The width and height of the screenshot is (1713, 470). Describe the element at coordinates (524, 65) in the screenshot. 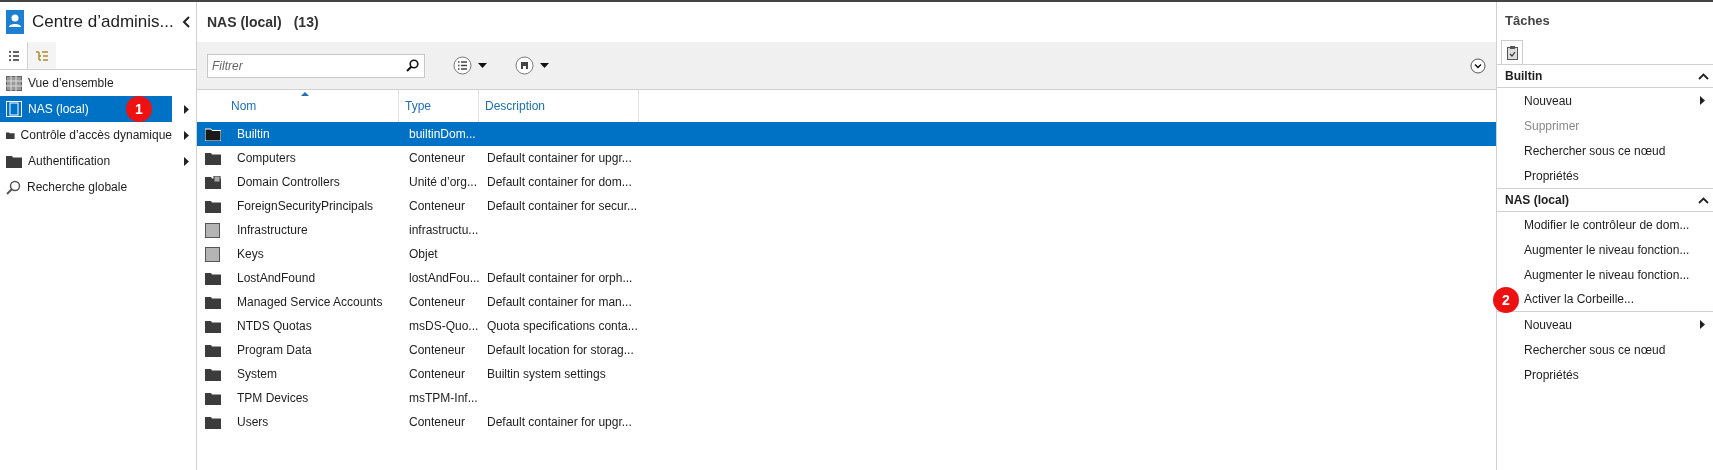

I see `save-icon` at that location.